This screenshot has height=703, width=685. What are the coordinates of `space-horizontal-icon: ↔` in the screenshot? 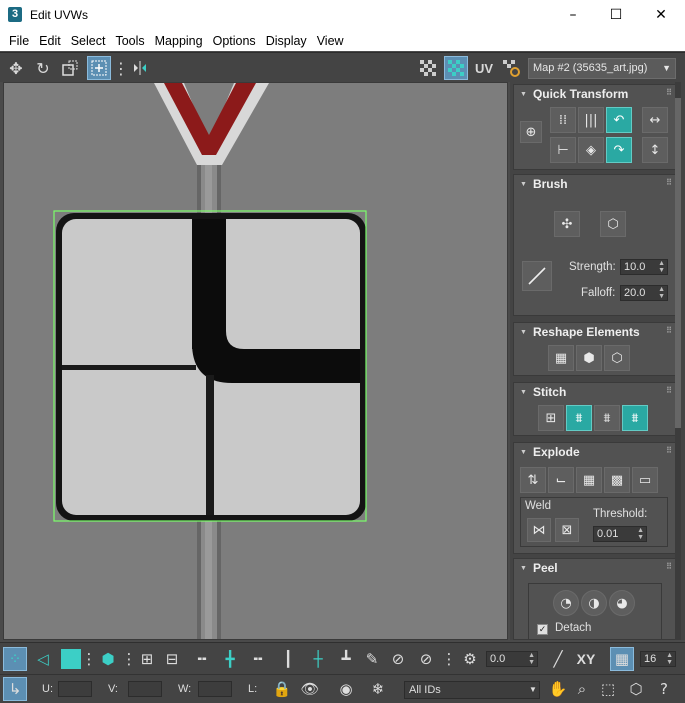 It's located at (655, 120).